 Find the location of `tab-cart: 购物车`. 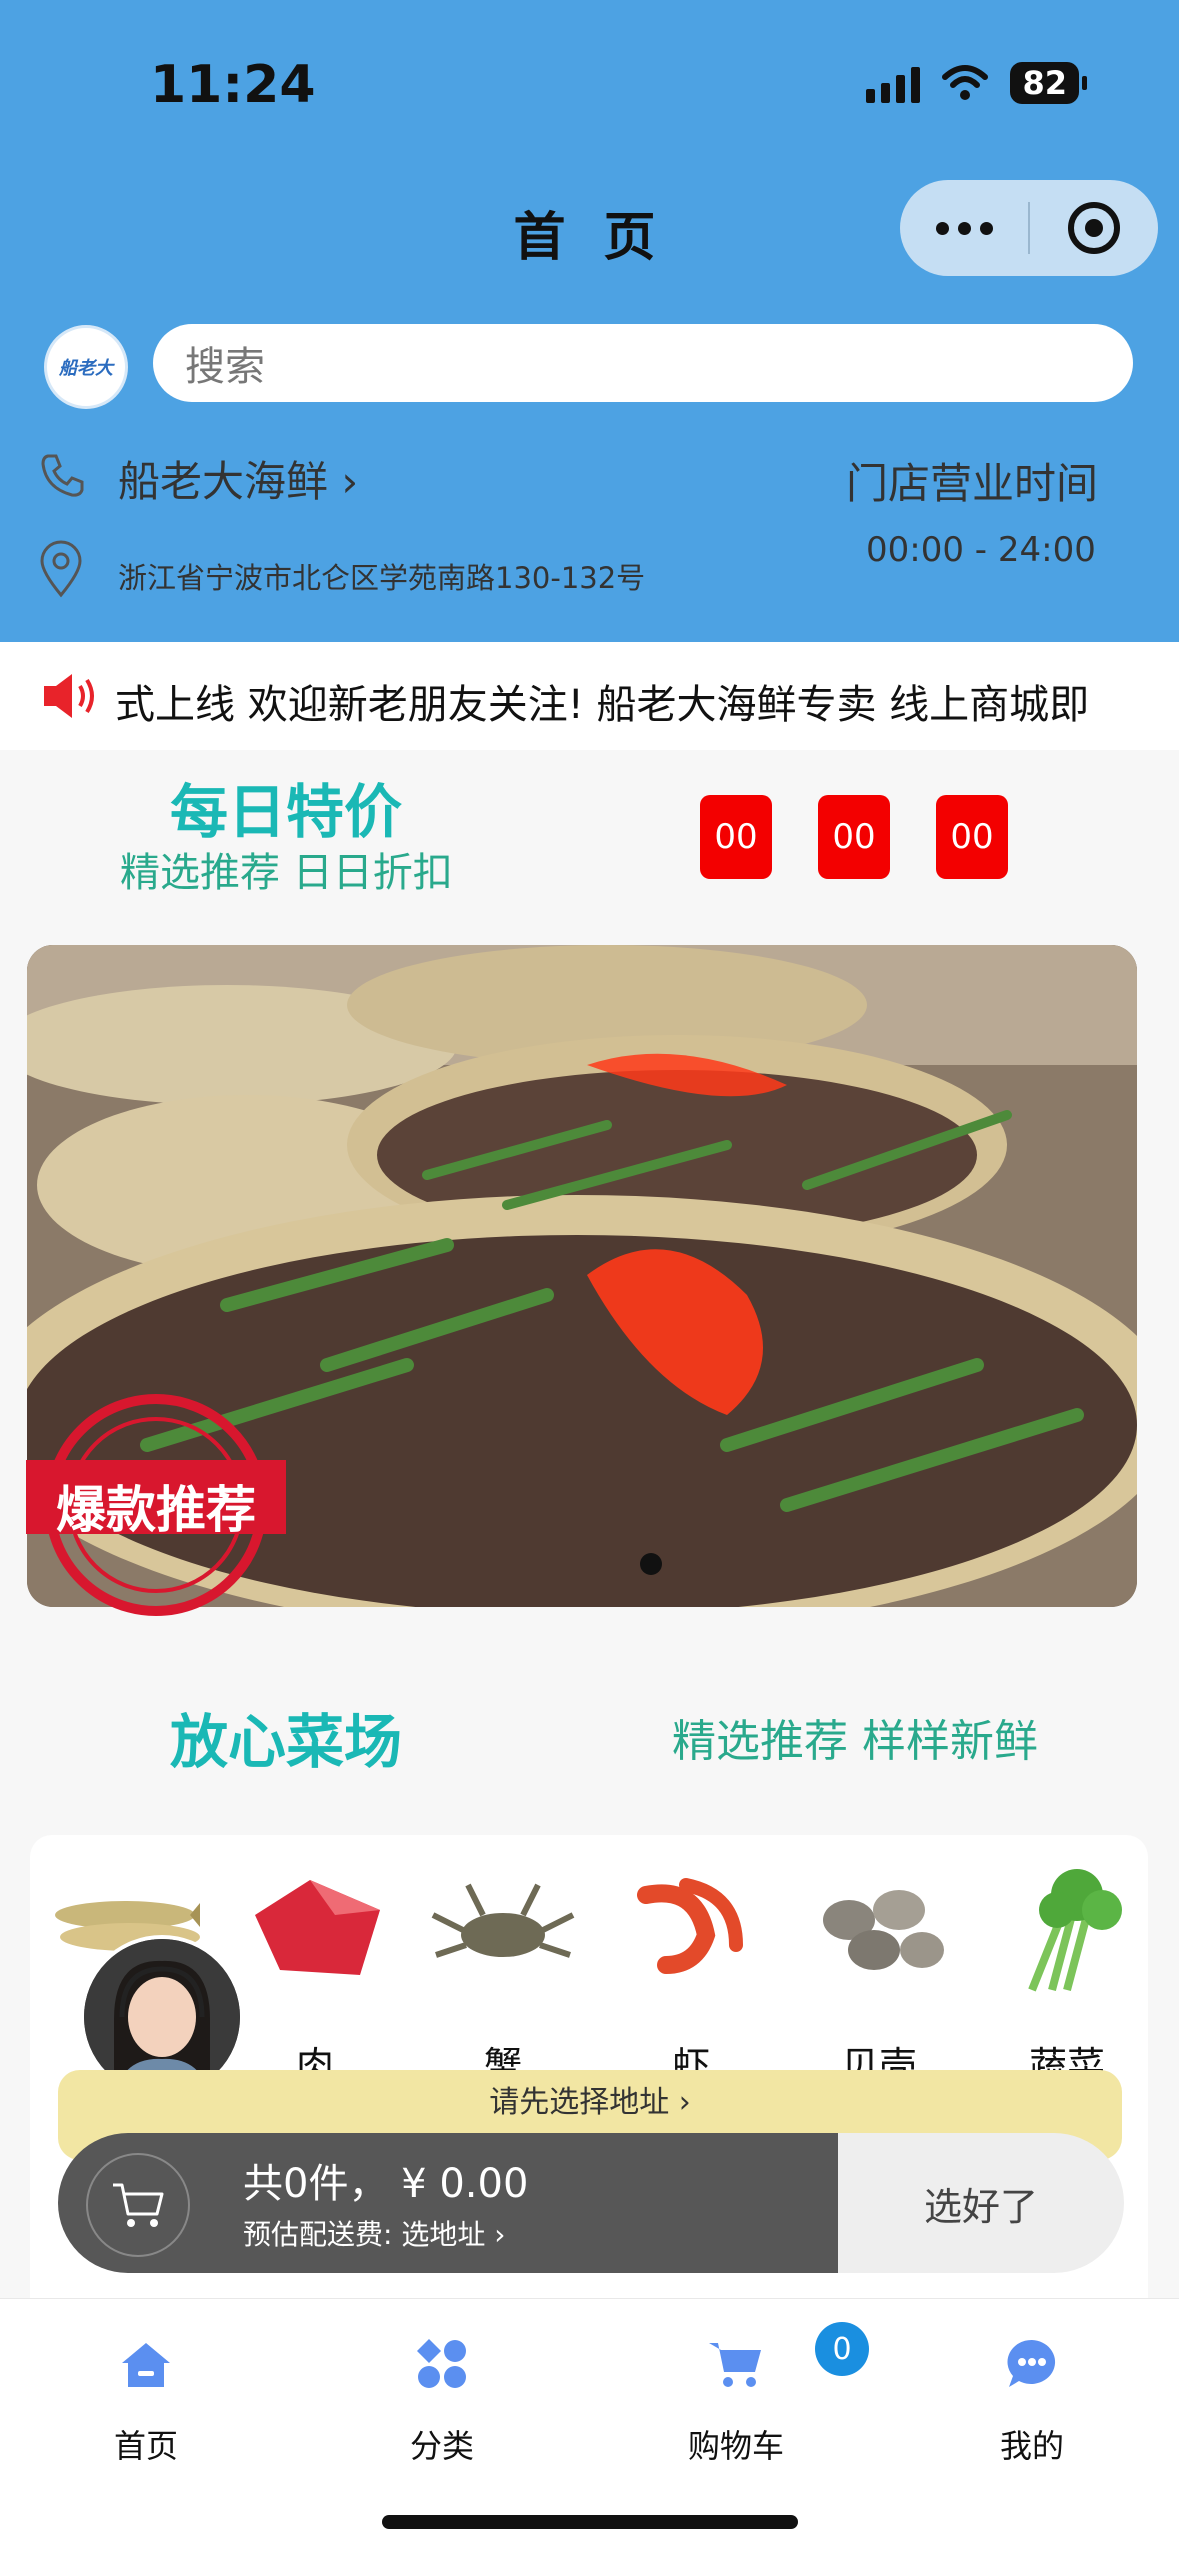

tab-cart: 购物车 is located at coordinates (736, 2398).